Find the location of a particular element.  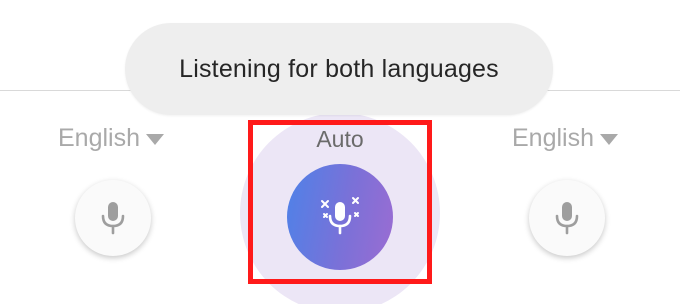

auto-mode-label: Auto is located at coordinates (340, 139).